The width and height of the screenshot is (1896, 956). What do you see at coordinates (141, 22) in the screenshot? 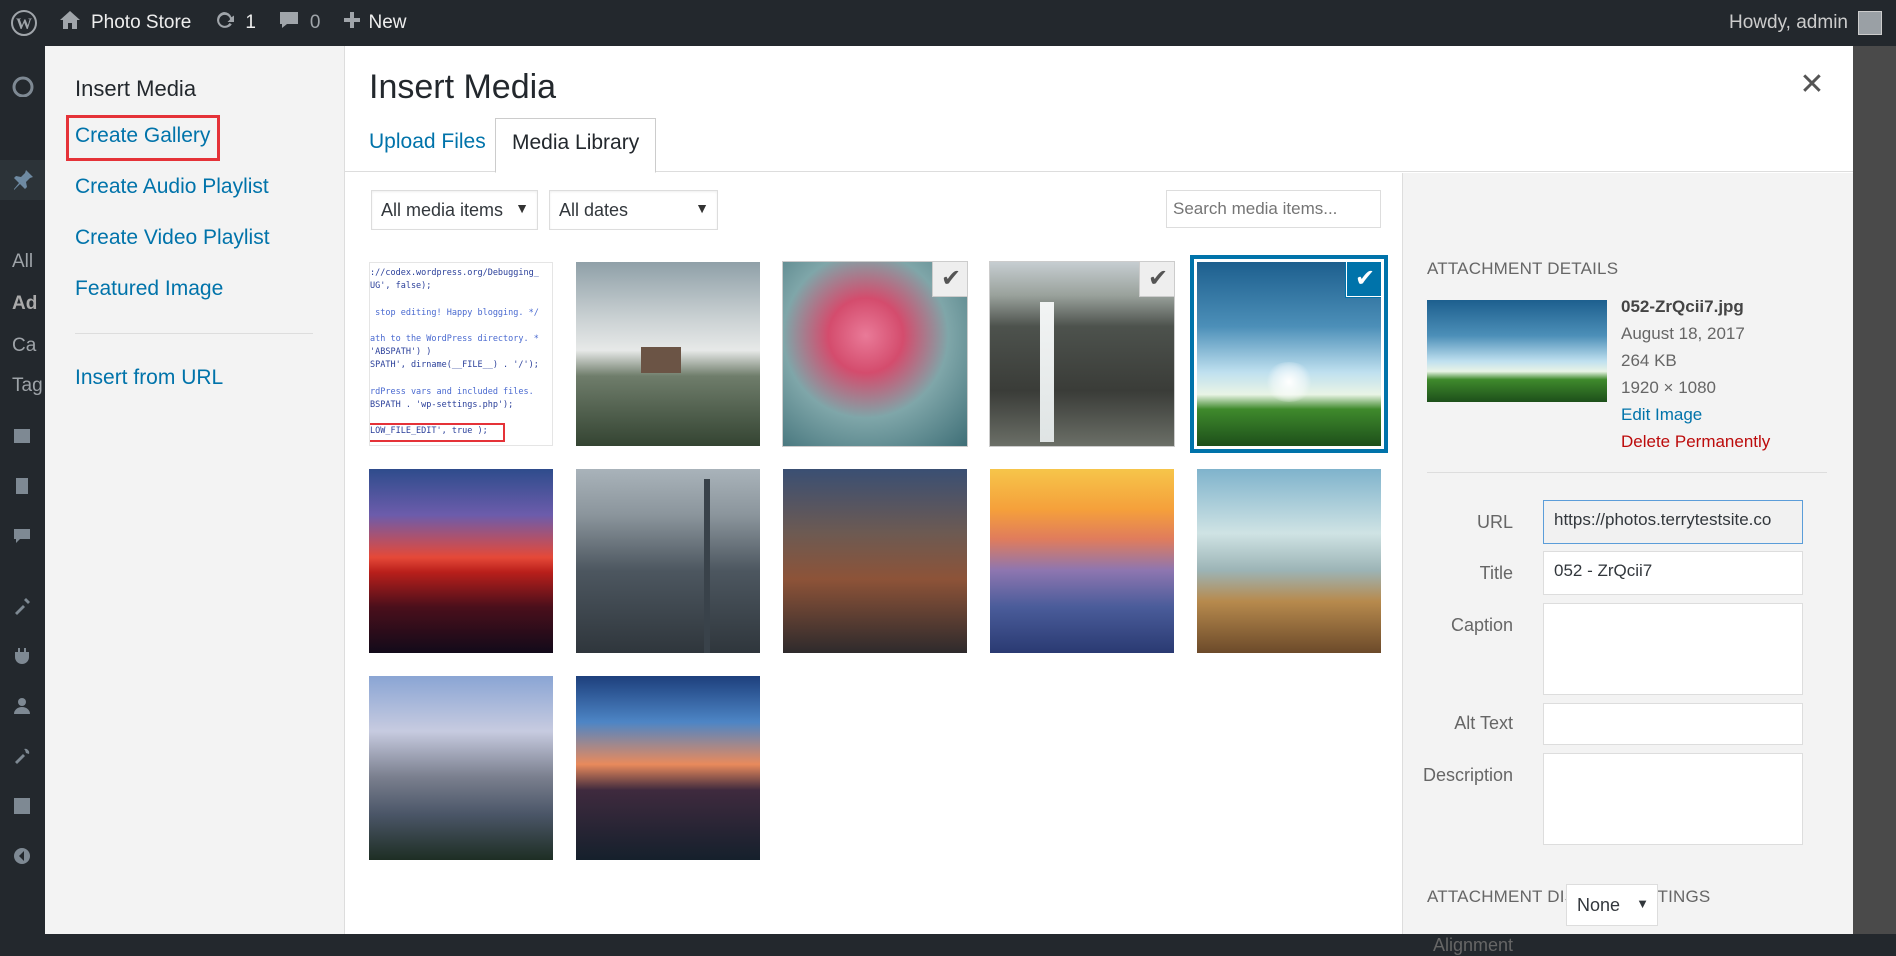
I see `site-name: Photo Store` at bounding box center [141, 22].